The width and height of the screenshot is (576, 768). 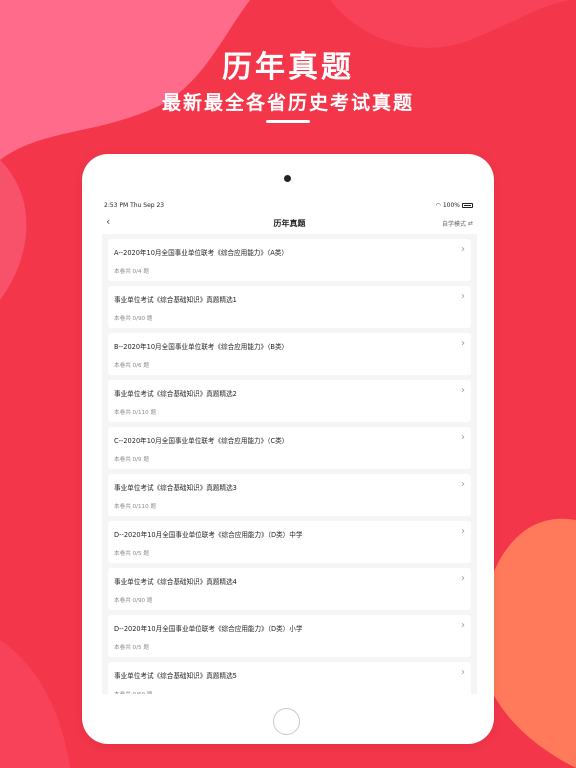 What do you see at coordinates (451, 205) in the screenshot?
I see `battery-percent: 100%` at bounding box center [451, 205].